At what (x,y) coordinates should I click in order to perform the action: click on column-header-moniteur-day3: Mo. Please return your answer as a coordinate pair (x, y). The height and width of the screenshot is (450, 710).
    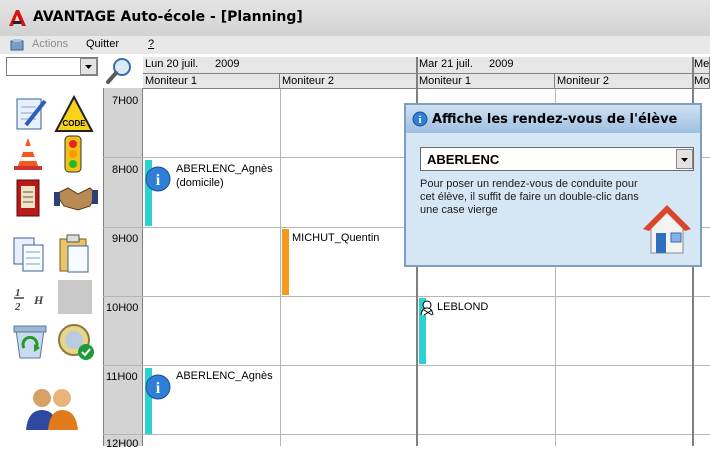
    Looking at the image, I should click on (701, 81).